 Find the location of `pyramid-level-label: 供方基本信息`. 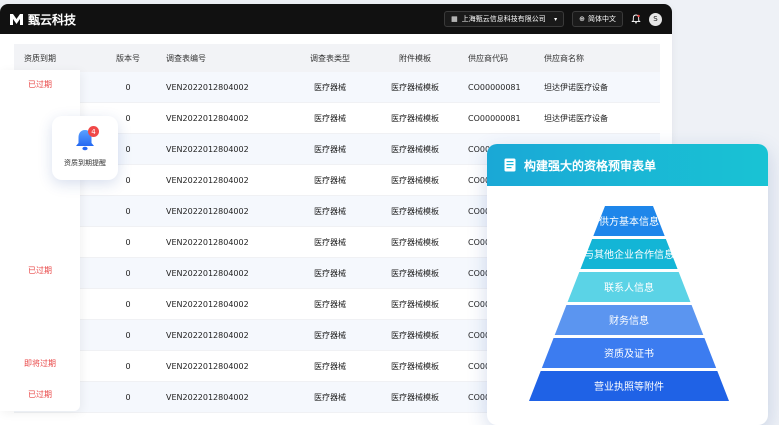

pyramid-level-label: 供方基本信息 is located at coordinates (629, 221).